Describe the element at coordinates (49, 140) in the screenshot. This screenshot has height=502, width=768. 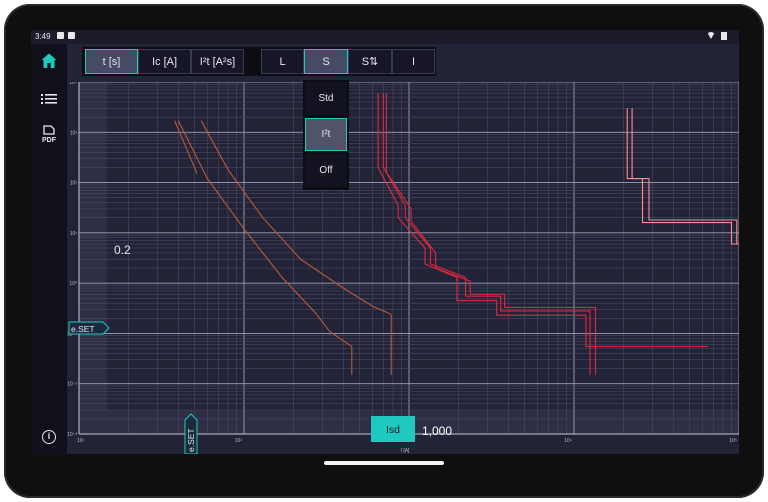
I see `pdf-label: PDF` at that location.